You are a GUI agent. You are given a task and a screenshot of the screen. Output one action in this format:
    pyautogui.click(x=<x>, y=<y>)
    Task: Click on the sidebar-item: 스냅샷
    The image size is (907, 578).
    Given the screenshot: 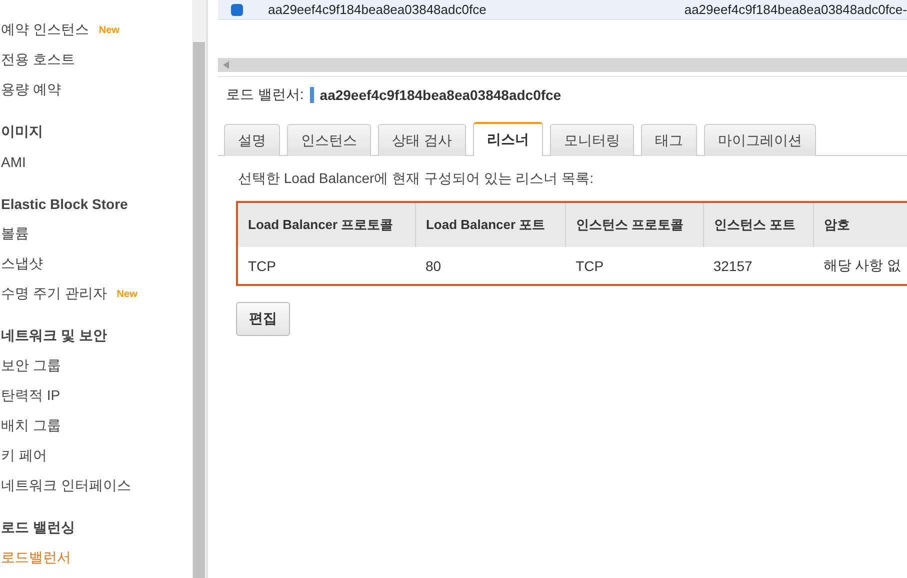 What is the action you would take?
    pyautogui.click(x=22, y=264)
    